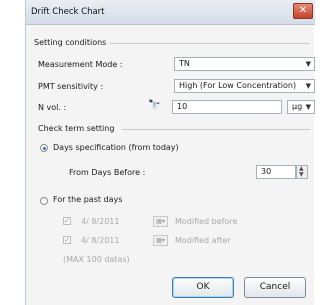 This screenshot has height=305, width=320. Describe the element at coordinates (71, 86) in the screenshot. I see `pmt-sensitivity-label: PMT sensitivity :` at that location.